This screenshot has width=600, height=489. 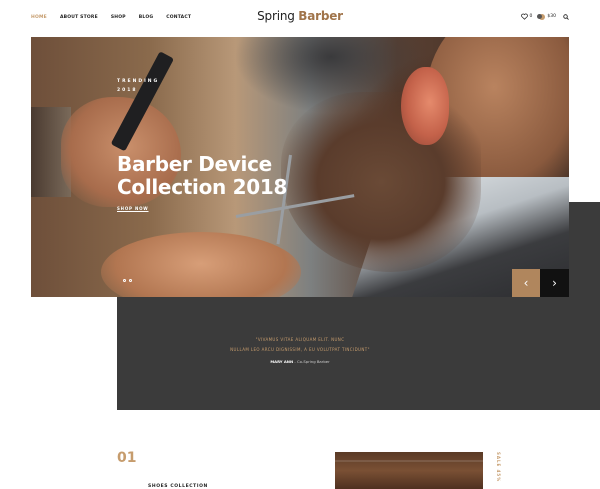 I want to click on cart-icon, so click(x=541, y=16).